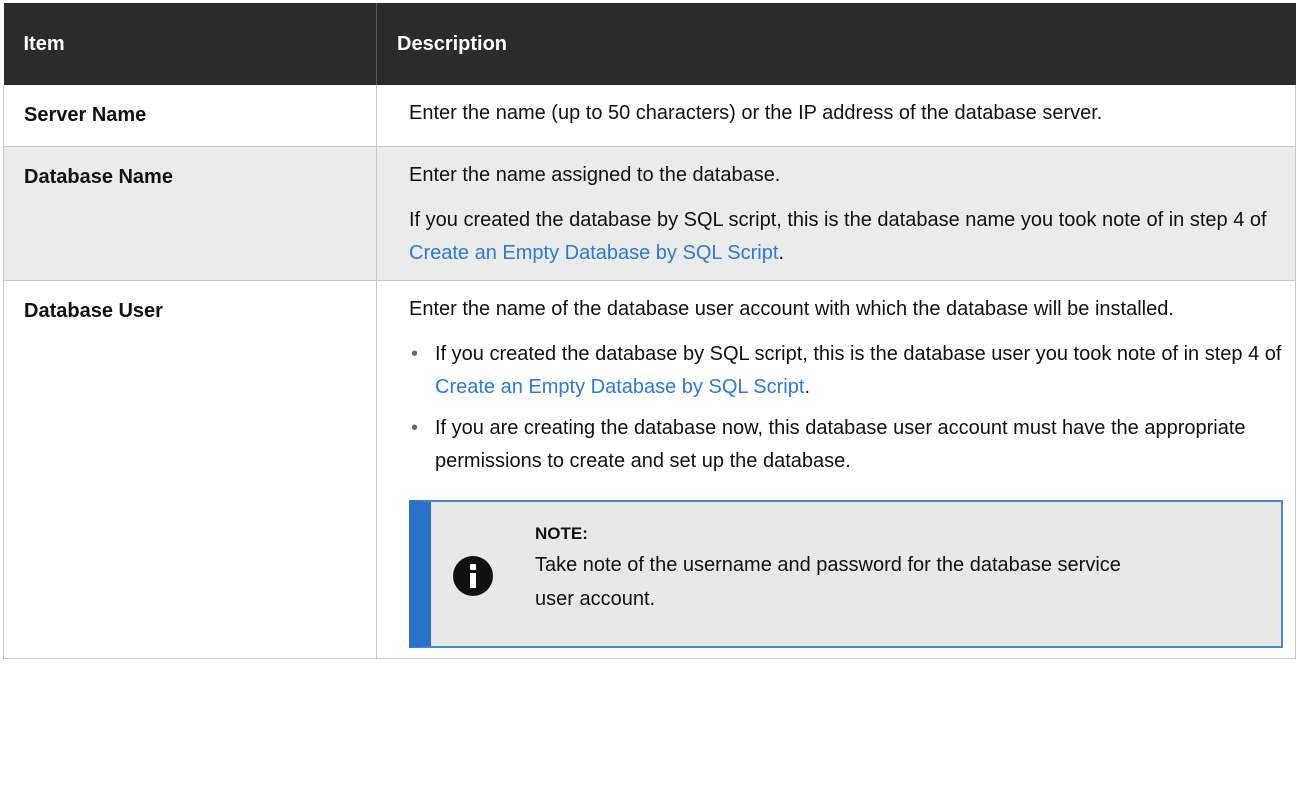  Describe the element at coordinates (190, 213) in the screenshot. I see `item-database-name: Database Name` at that location.